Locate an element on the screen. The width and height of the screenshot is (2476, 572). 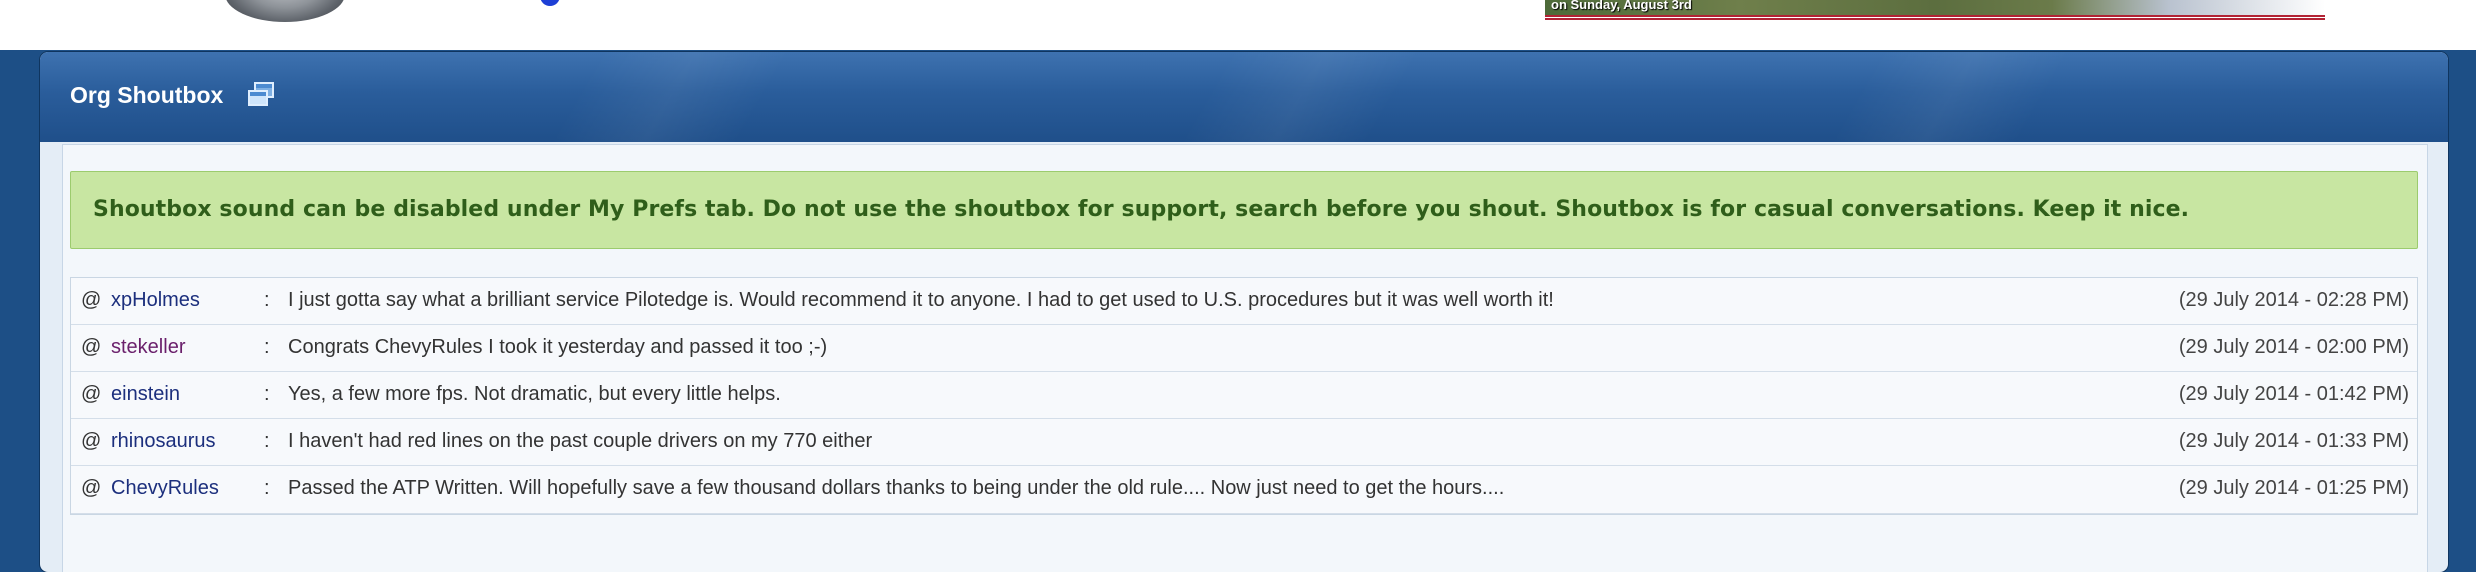
shout-timestamp: (29 July 2014 - 02:00 PM) is located at coordinates (2293, 347).